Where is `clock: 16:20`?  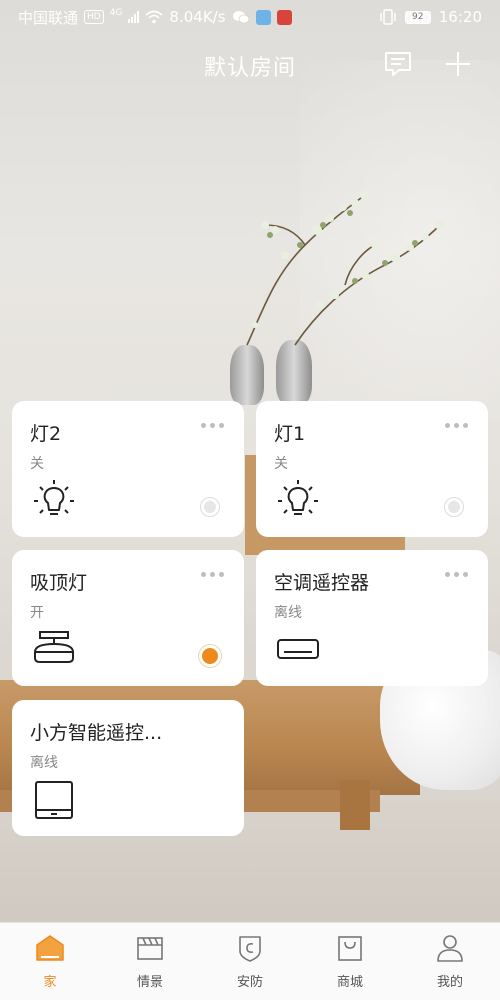
clock: 16:20 is located at coordinates (460, 17).